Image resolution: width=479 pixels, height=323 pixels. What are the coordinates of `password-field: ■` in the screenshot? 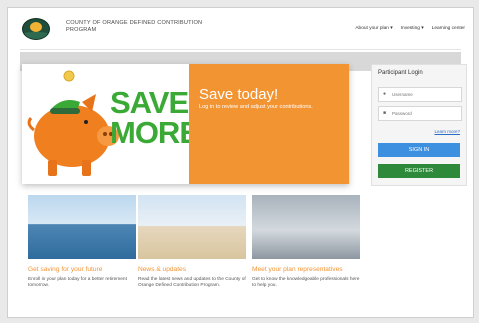 It's located at (420, 113).